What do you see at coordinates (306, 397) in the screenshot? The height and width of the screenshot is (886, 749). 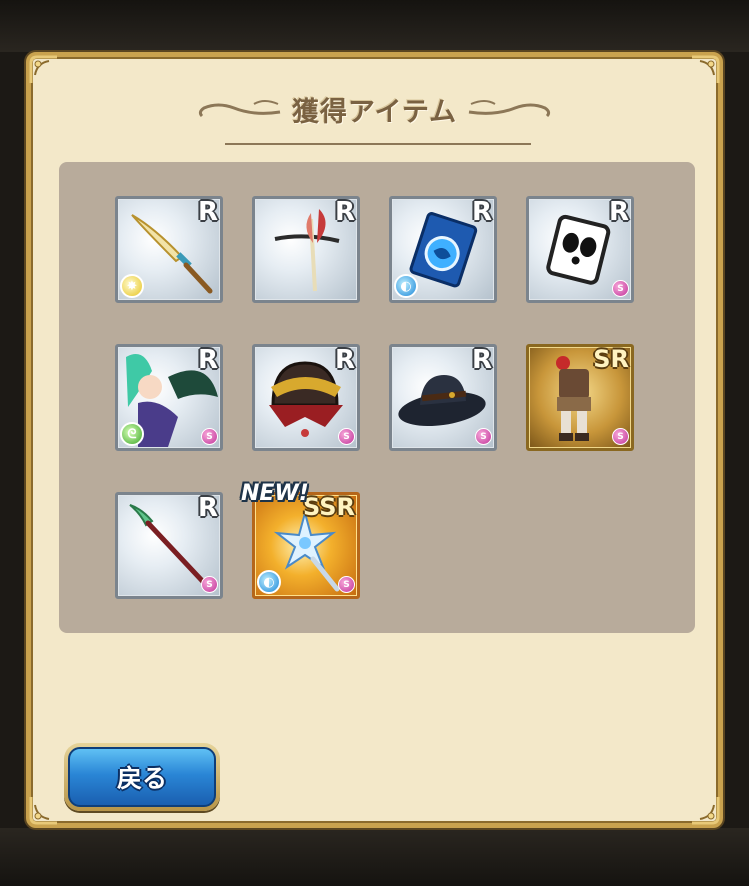 I see `item-slot-samurai-helmet: R S` at bounding box center [306, 397].